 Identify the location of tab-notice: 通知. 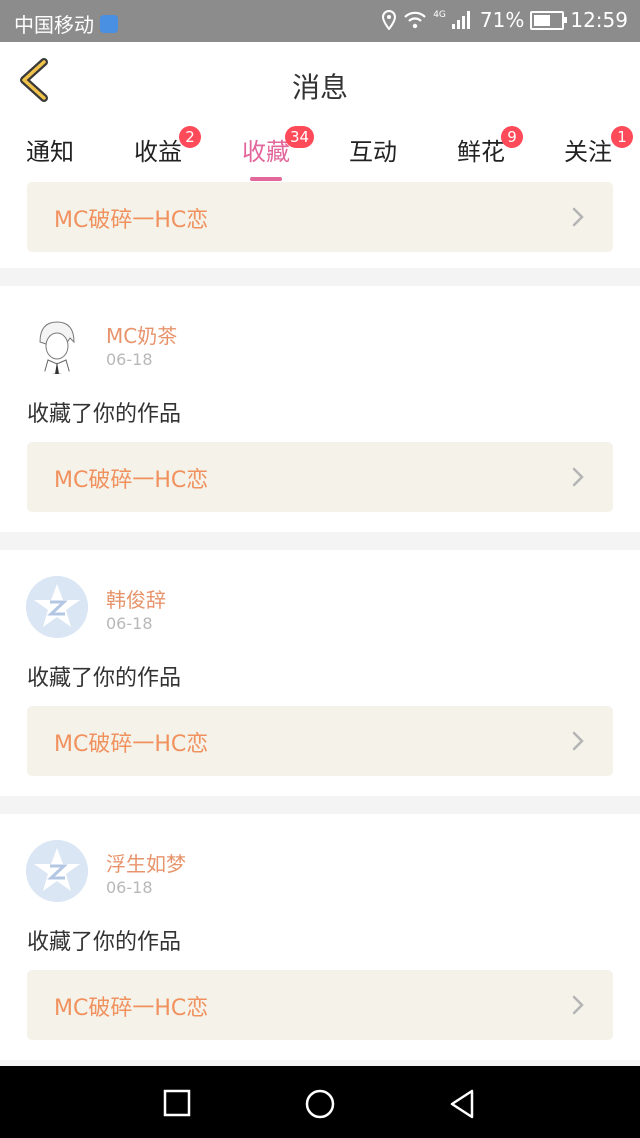
(50, 149).